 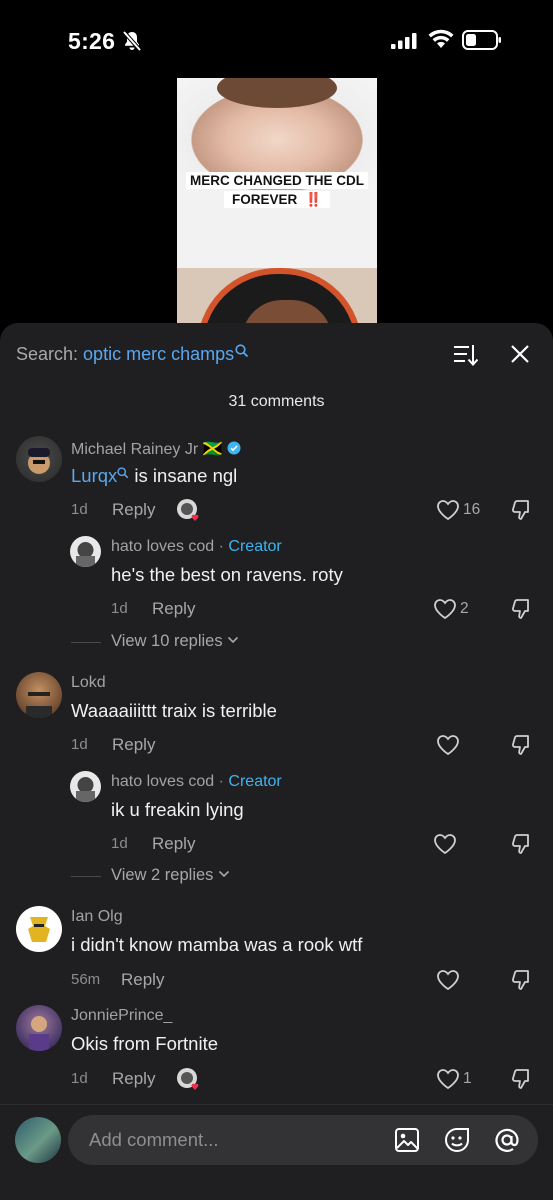 What do you see at coordinates (507, 1140) in the screenshot?
I see `at-icon` at bounding box center [507, 1140].